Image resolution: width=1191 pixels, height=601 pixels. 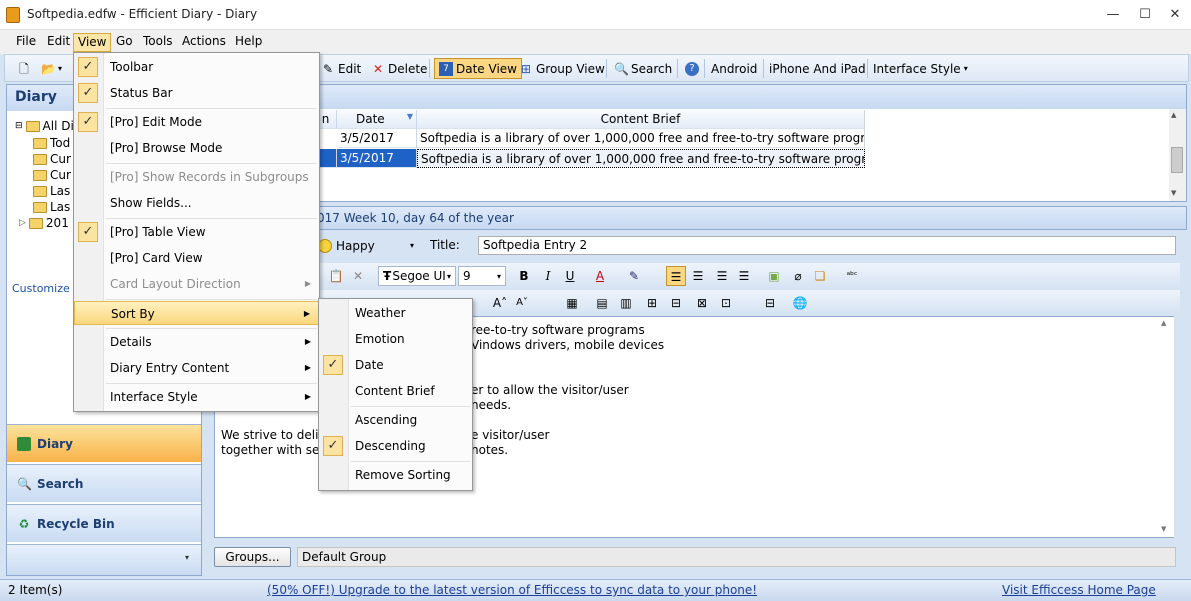 What do you see at coordinates (158, 42) in the screenshot?
I see `menu-tools: Tools` at bounding box center [158, 42].